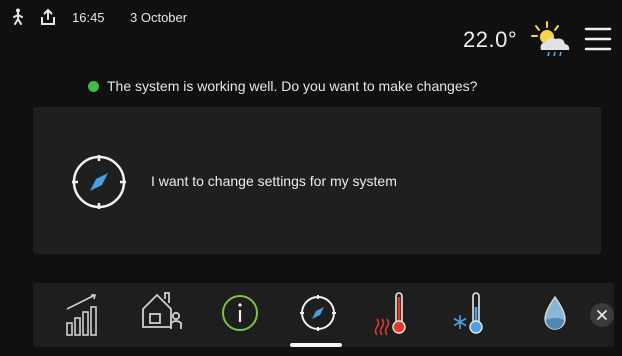 This screenshot has height=356, width=622. I want to click on nav-smart-guide, so click(318, 315).